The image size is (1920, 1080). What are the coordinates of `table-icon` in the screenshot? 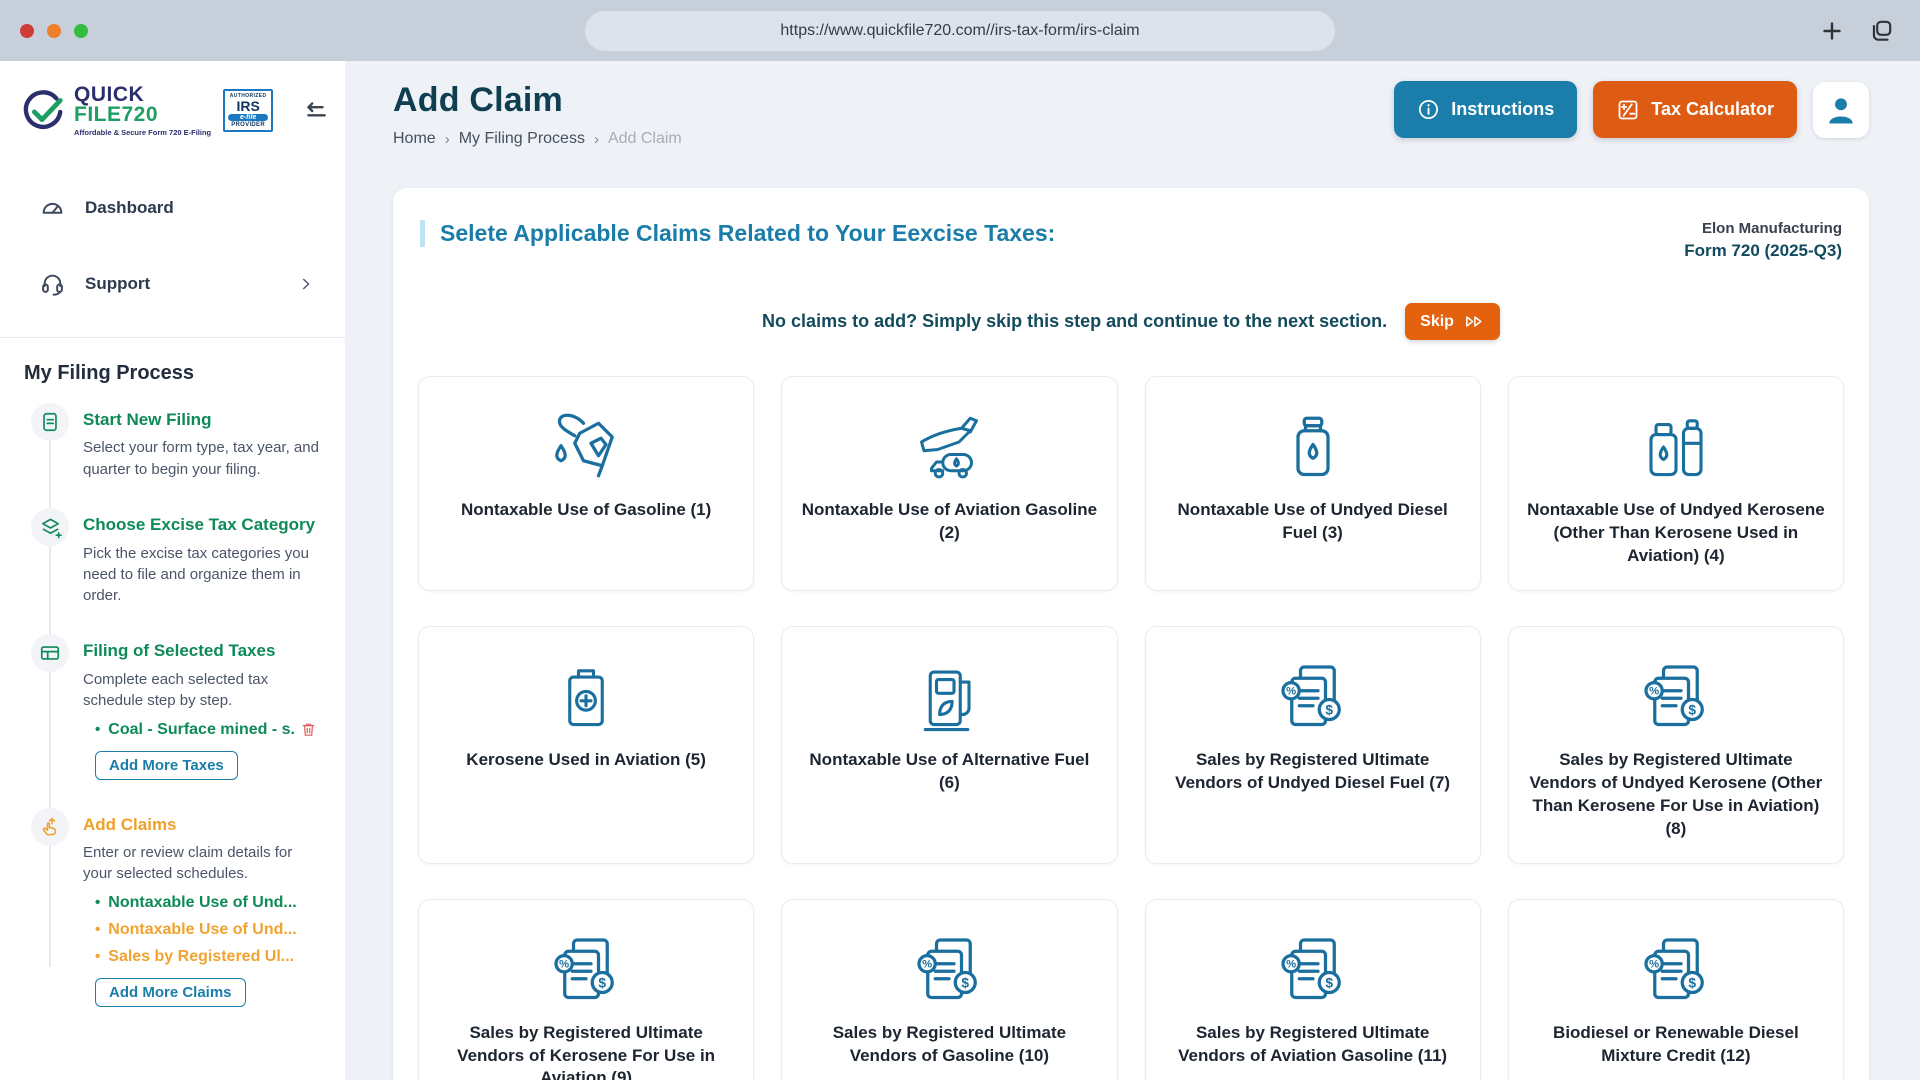 It's located at (50, 653).